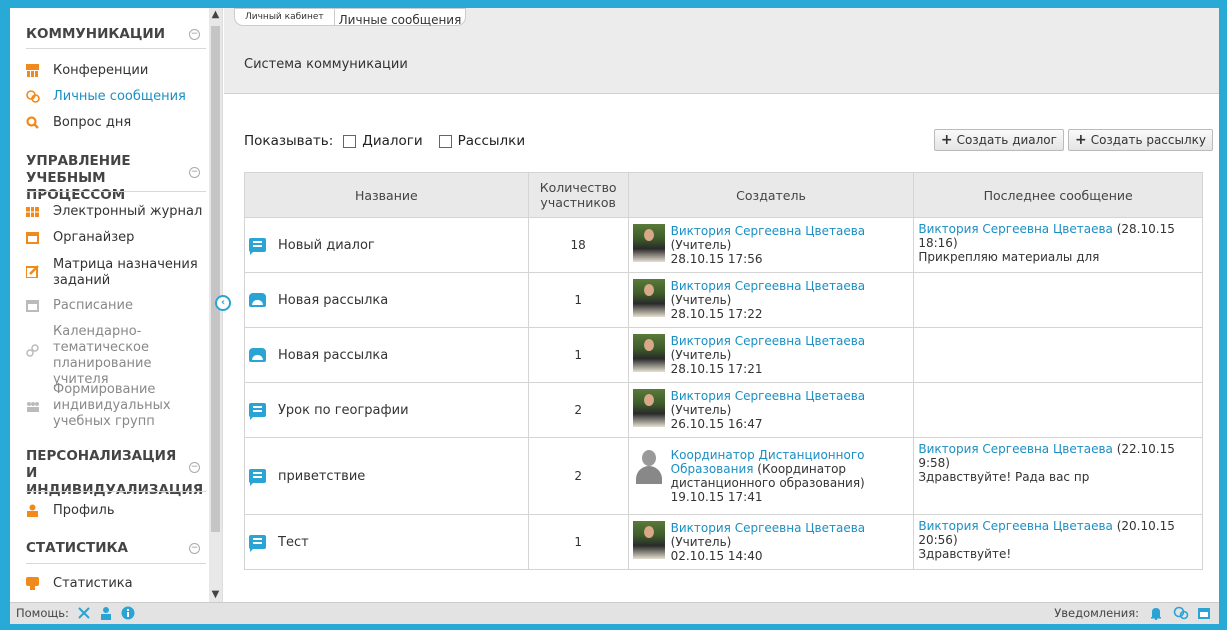 This screenshot has width=1227, height=630. What do you see at coordinates (32, 583) in the screenshot?
I see `statistics-icon` at bounding box center [32, 583].